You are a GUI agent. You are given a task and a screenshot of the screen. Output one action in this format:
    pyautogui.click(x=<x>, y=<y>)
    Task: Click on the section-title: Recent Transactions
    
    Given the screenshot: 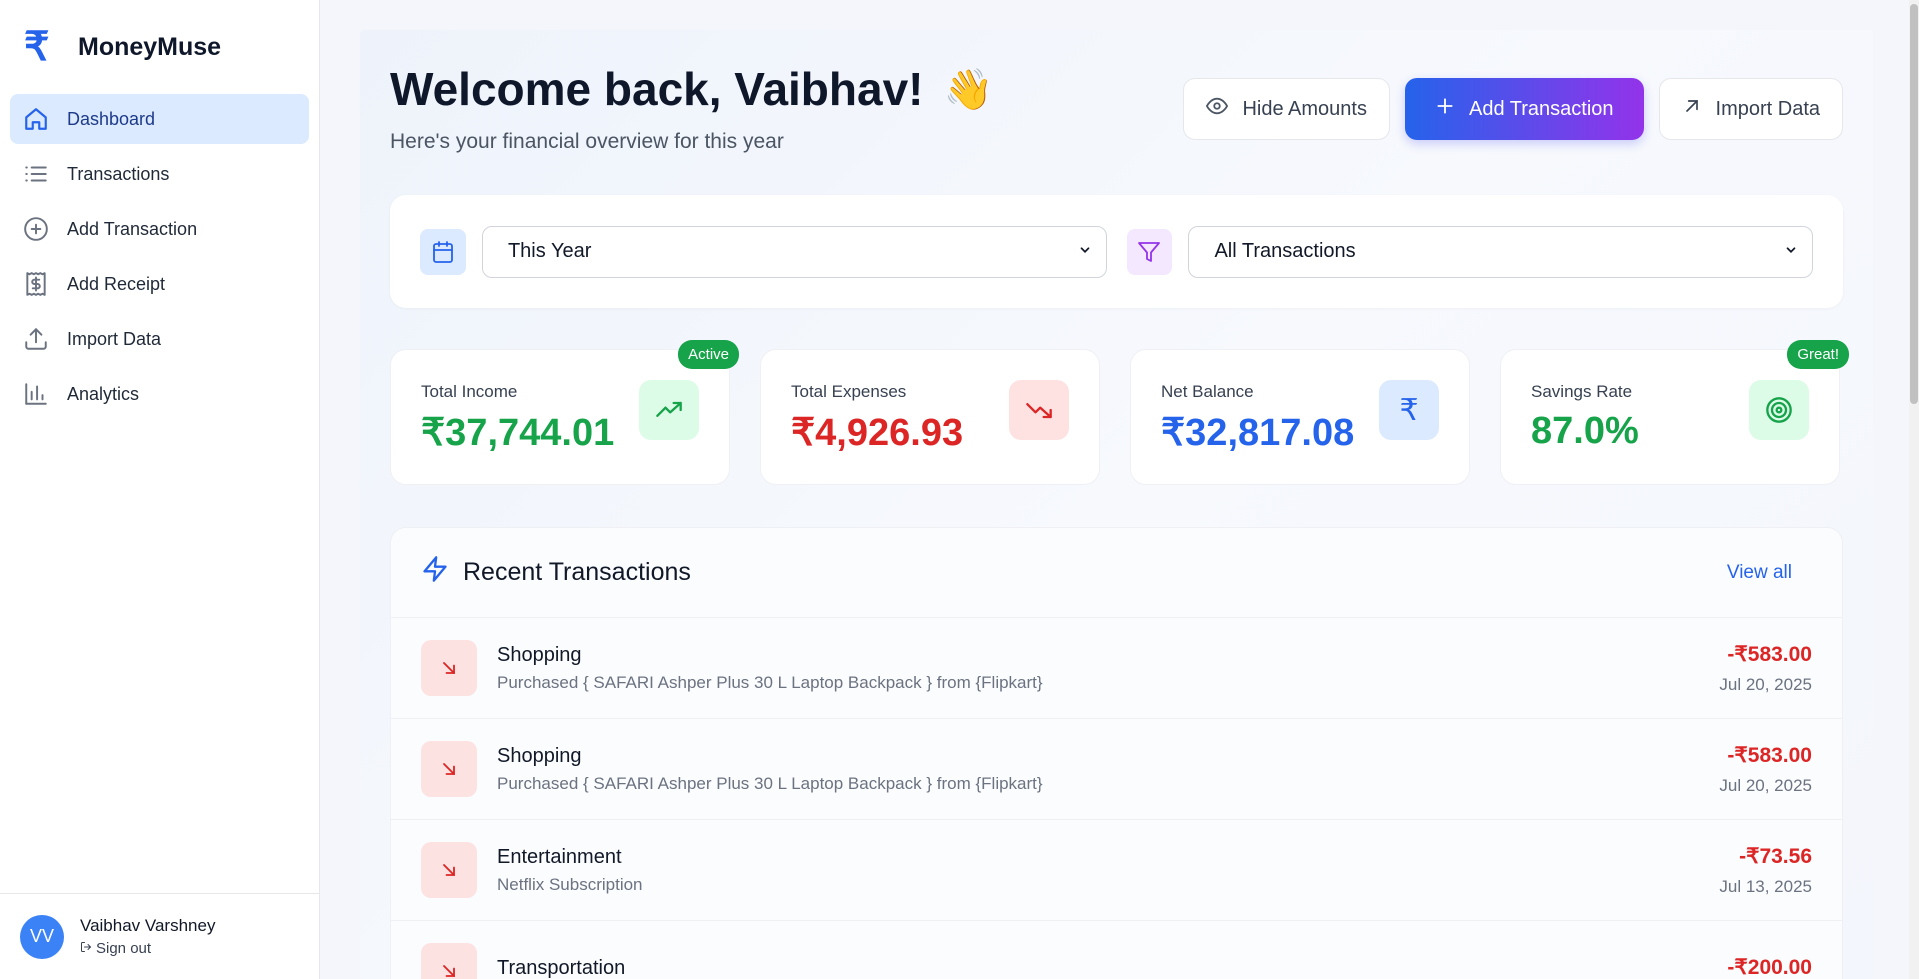 What is the action you would take?
    pyautogui.click(x=556, y=572)
    